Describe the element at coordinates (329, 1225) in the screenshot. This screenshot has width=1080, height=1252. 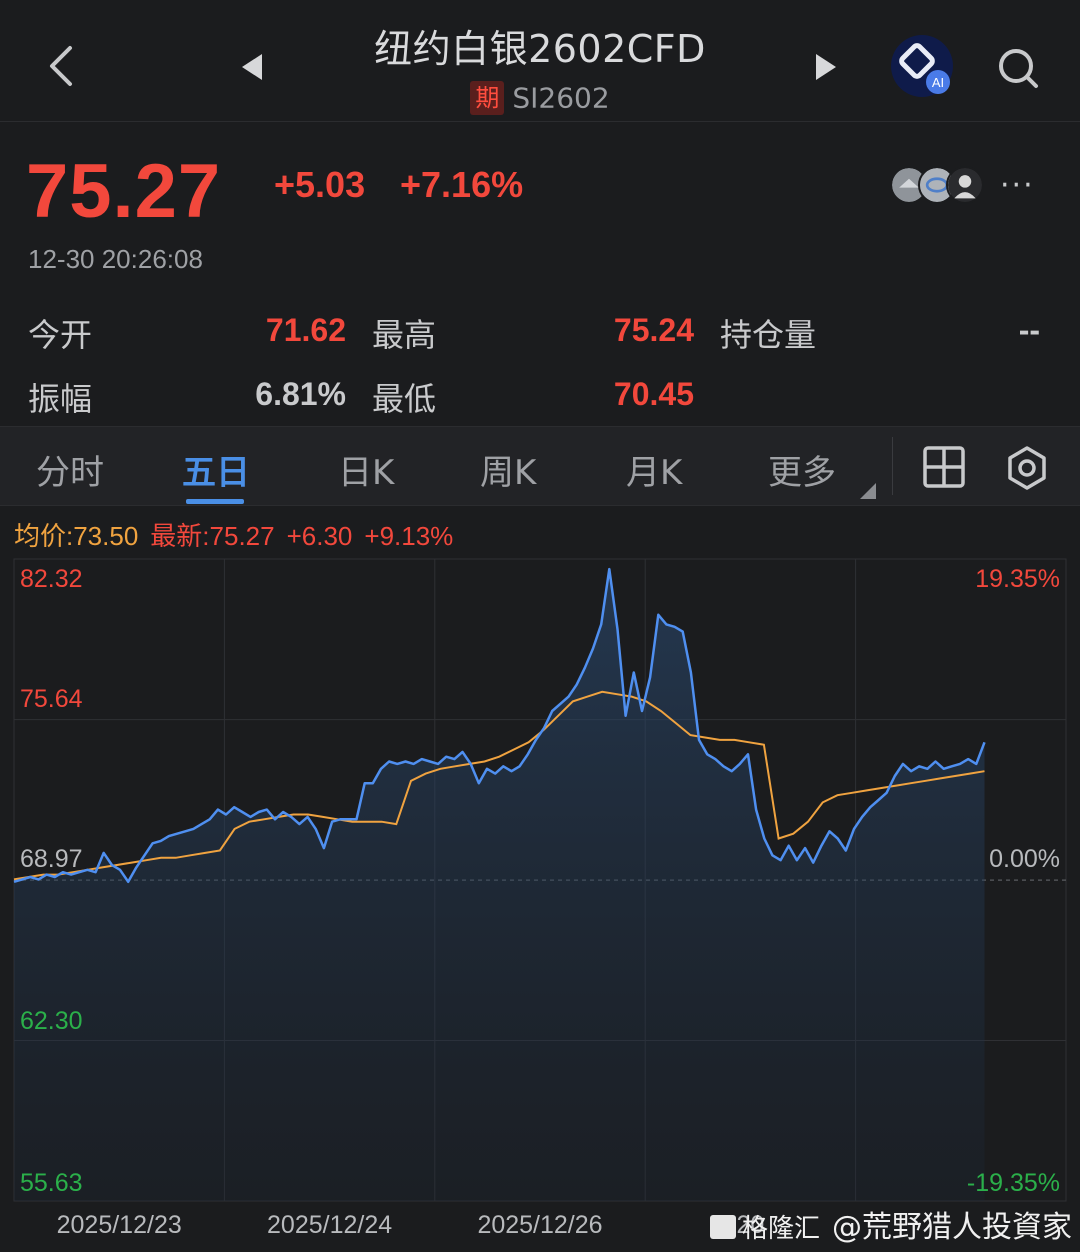
I see `x-axis-label: 2025/12/24` at that location.